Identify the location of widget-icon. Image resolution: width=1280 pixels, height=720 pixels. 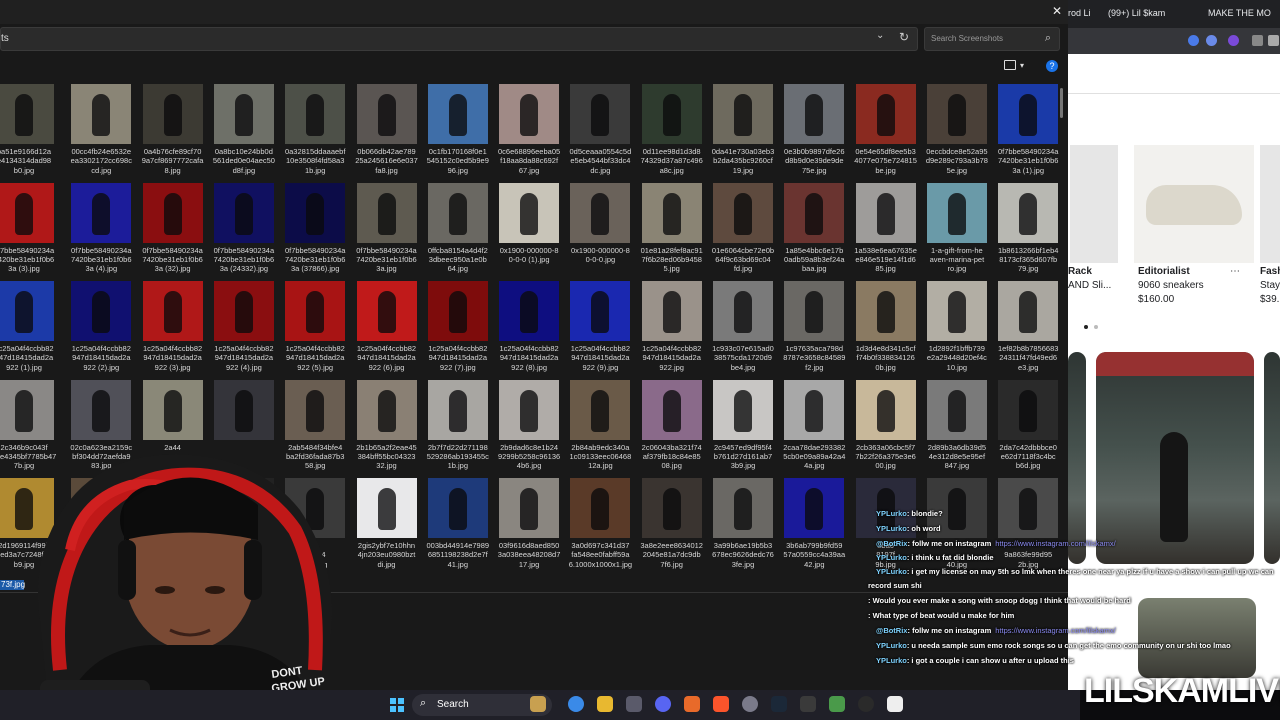
(538, 704).